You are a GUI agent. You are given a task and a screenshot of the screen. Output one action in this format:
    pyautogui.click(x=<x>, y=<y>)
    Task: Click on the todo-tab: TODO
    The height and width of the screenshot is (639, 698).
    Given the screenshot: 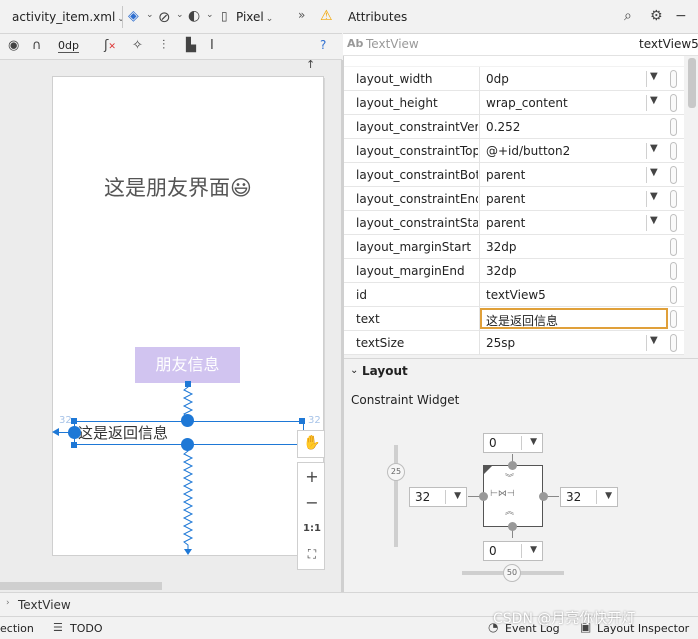 What is the action you would take?
    pyautogui.click(x=86, y=628)
    